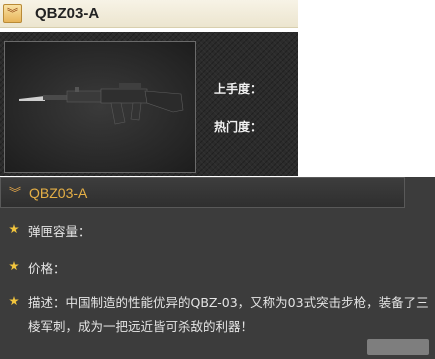 The width and height of the screenshot is (435, 359). Describe the element at coordinates (47, 268) in the screenshot. I see `price-row: 价格：` at that location.